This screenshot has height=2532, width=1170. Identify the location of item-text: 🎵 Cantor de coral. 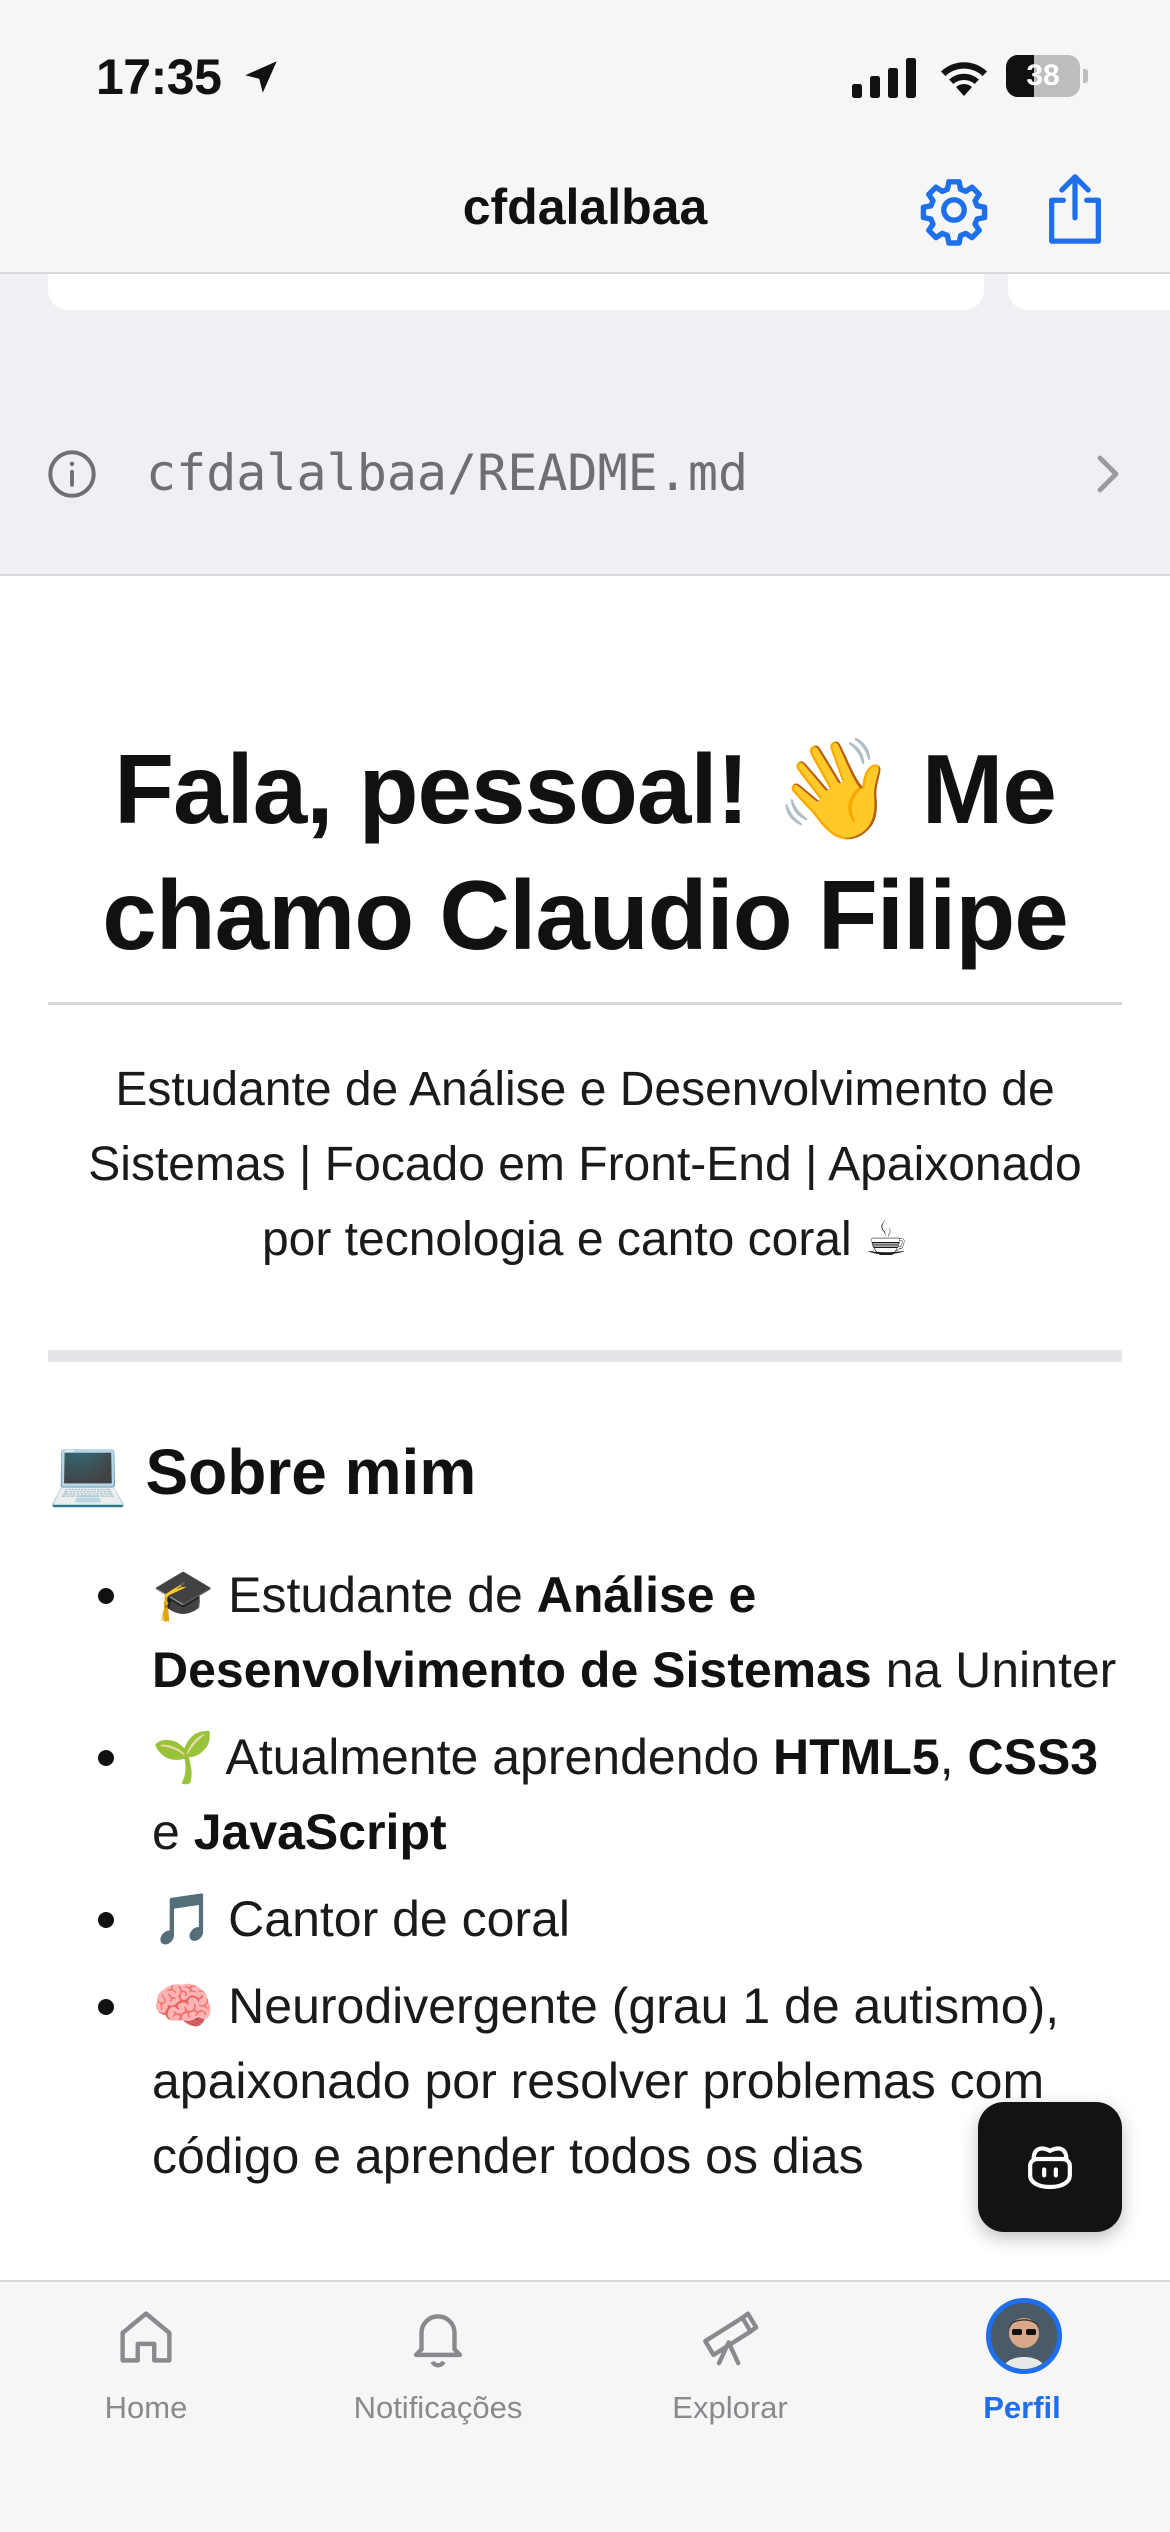
(361, 1919).